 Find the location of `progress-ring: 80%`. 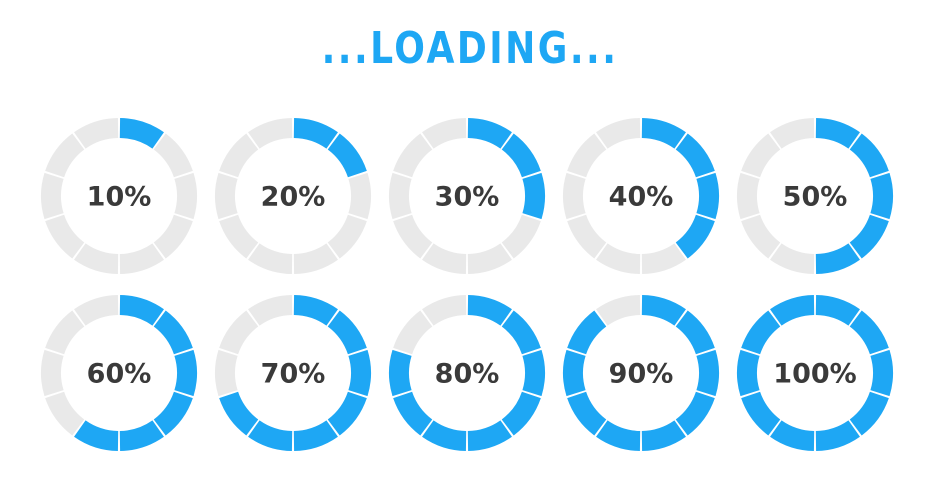

progress-ring: 80% is located at coordinates (467, 373).